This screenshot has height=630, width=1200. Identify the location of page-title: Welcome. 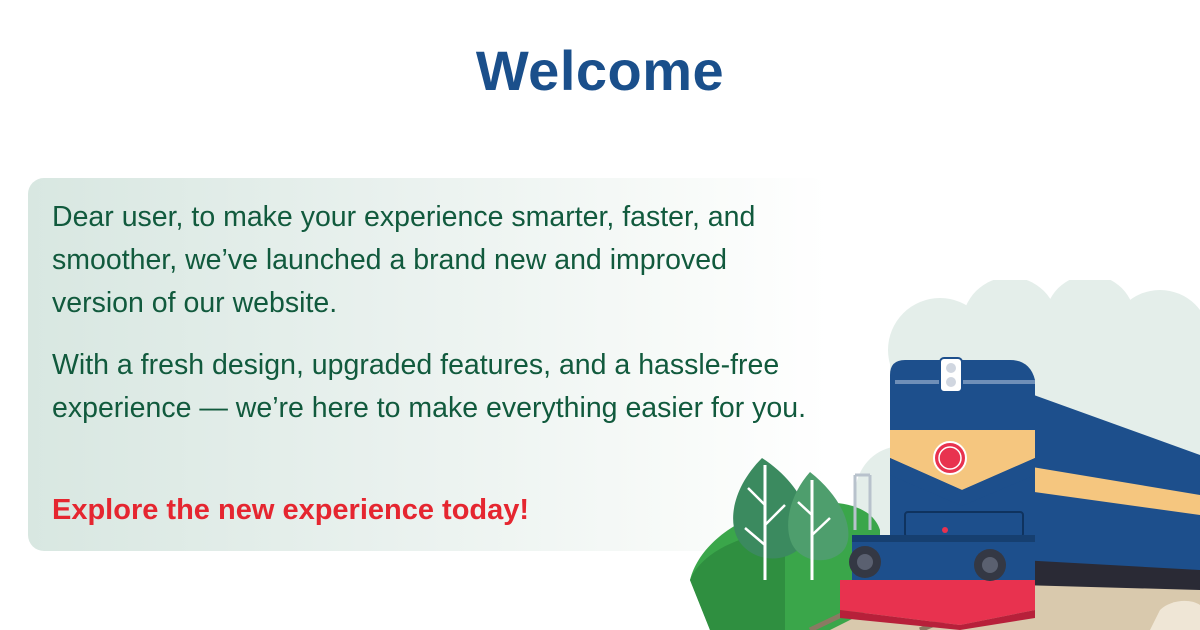
(600, 70).